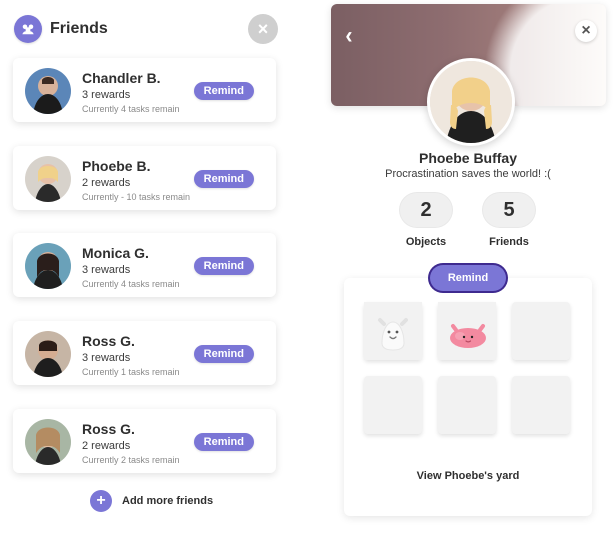  Describe the element at coordinates (426, 210) in the screenshot. I see `objects-count: 2` at that location.